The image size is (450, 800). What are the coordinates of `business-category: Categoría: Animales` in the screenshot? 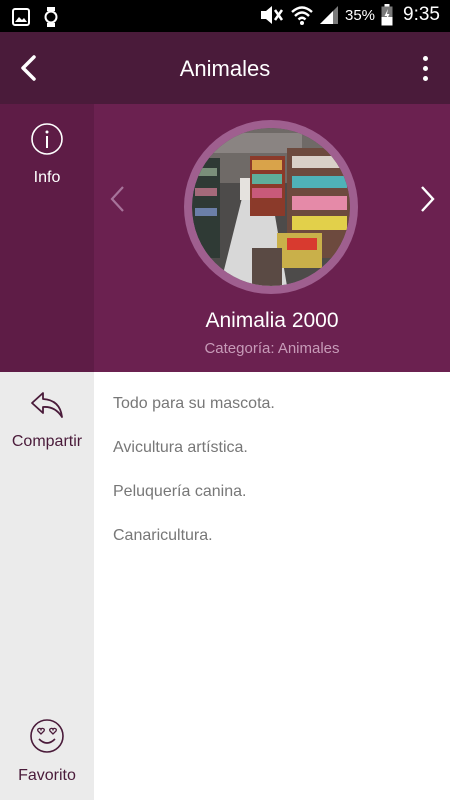 It's located at (272, 348).